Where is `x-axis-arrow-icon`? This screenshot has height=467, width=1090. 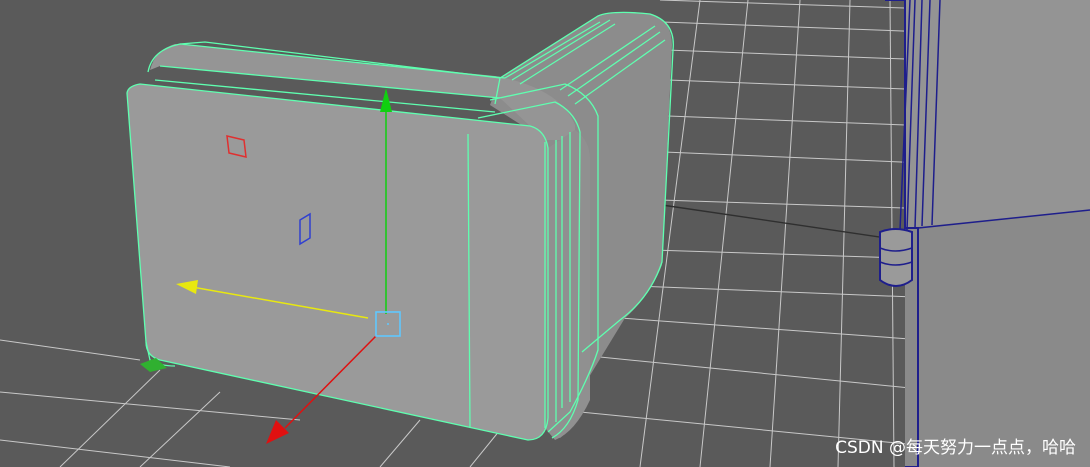 x-axis-arrow-icon is located at coordinates (277, 432).